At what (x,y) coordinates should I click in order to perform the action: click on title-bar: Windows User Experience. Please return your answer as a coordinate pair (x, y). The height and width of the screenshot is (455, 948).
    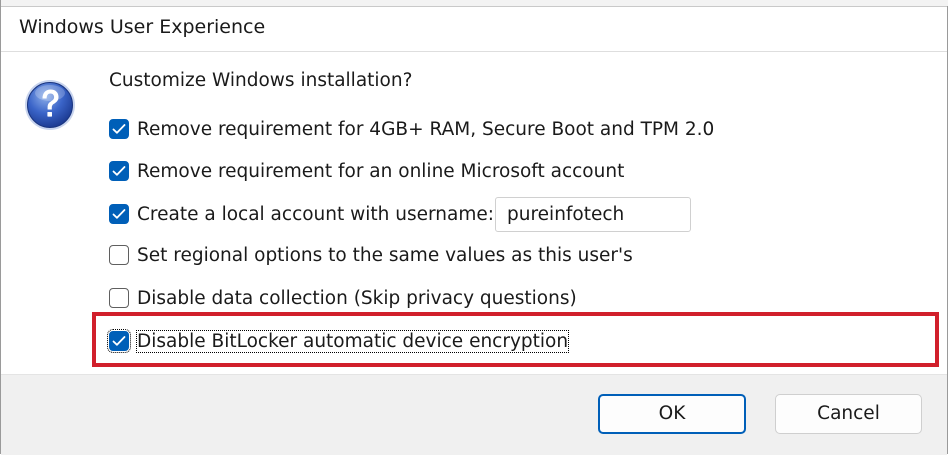
    Looking at the image, I should click on (474, 29).